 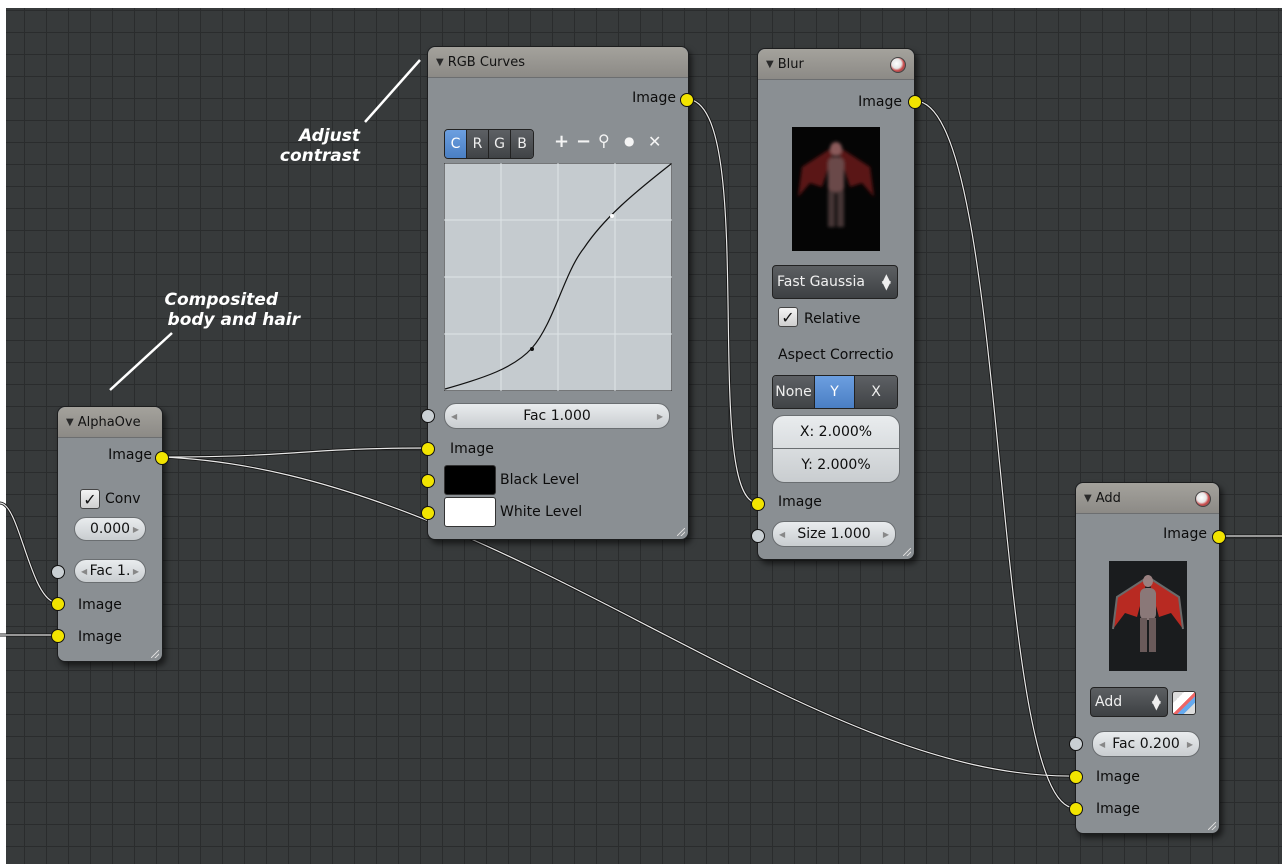 I want to click on filter-type-value: Fast Gaussia, so click(x=821, y=282).